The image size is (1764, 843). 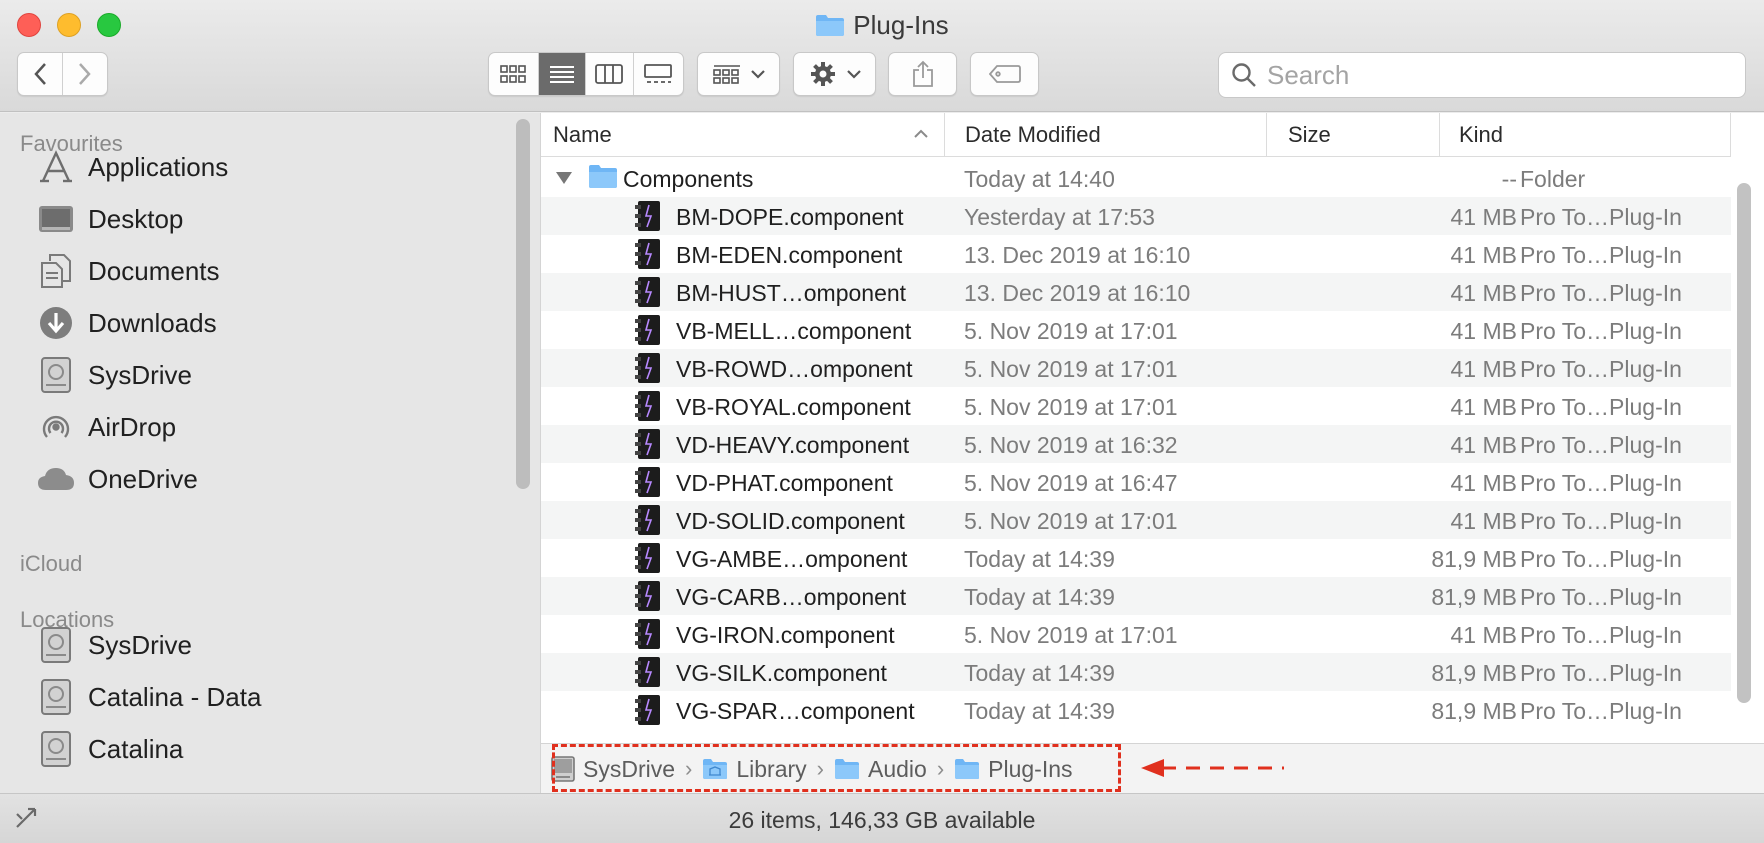 I want to click on downloads-icon, so click(x=56, y=323).